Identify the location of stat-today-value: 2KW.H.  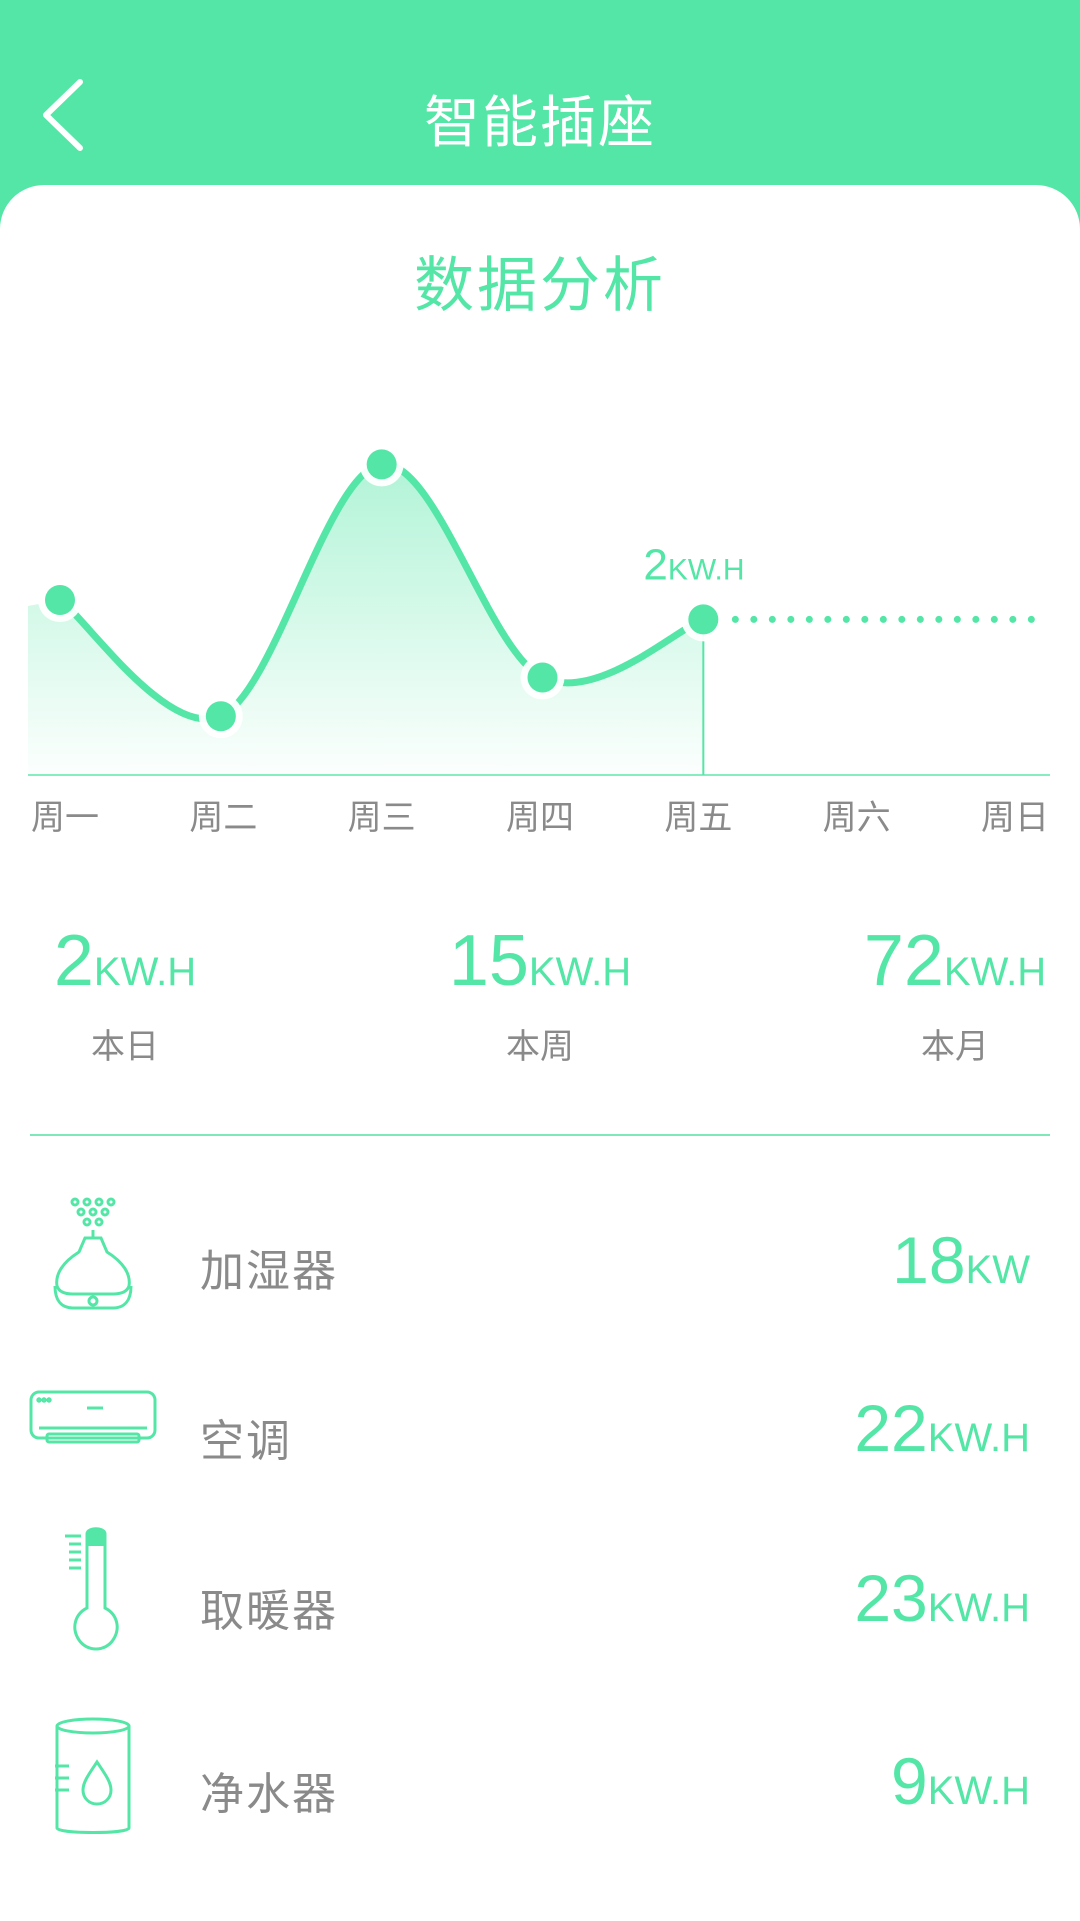
(137, 966).